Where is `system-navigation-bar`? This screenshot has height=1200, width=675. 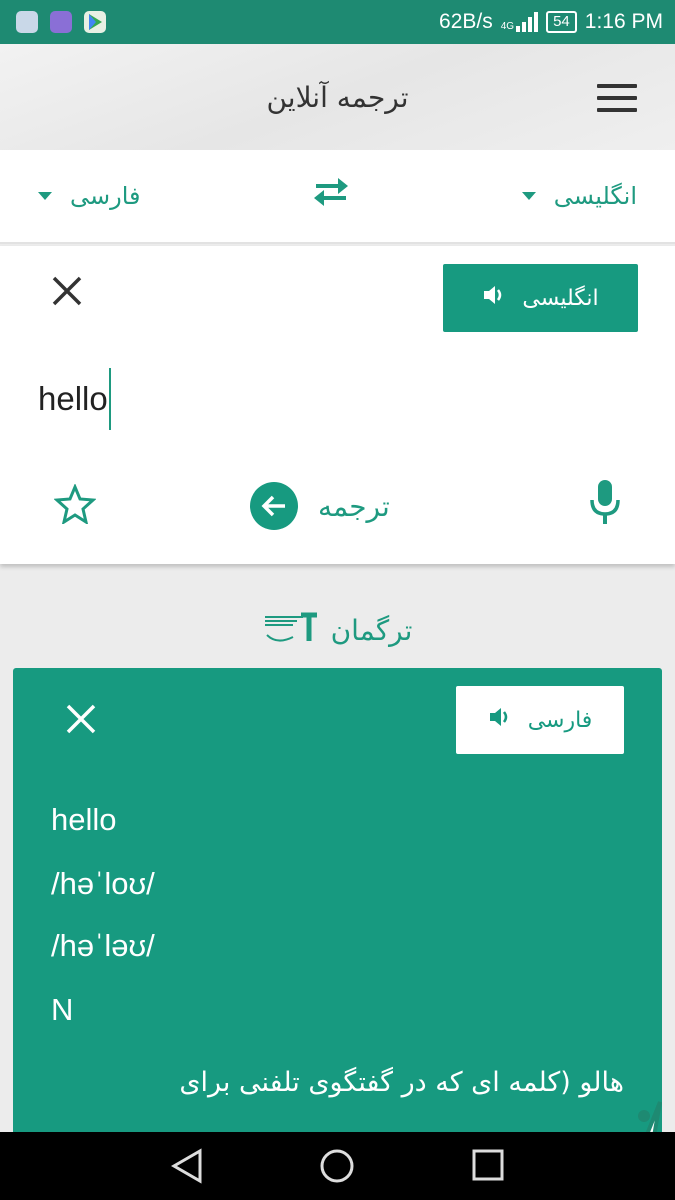
system-navigation-bar is located at coordinates (337, 1166).